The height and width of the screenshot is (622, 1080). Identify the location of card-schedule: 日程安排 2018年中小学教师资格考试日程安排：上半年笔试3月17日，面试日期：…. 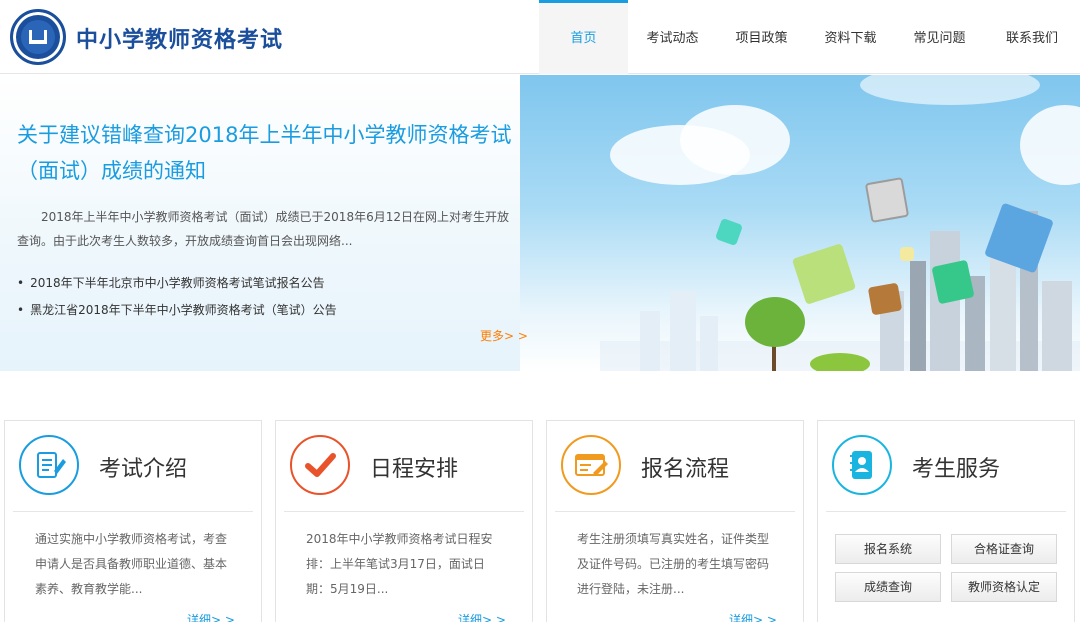
(404, 521).